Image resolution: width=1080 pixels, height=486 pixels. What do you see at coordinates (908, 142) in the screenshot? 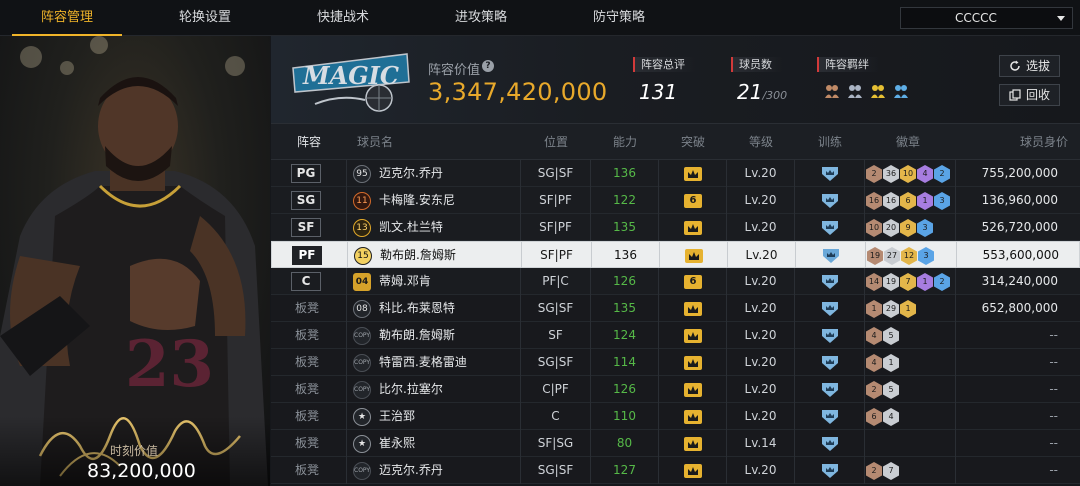
I see `col-badges: 徽章` at bounding box center [908, 142].